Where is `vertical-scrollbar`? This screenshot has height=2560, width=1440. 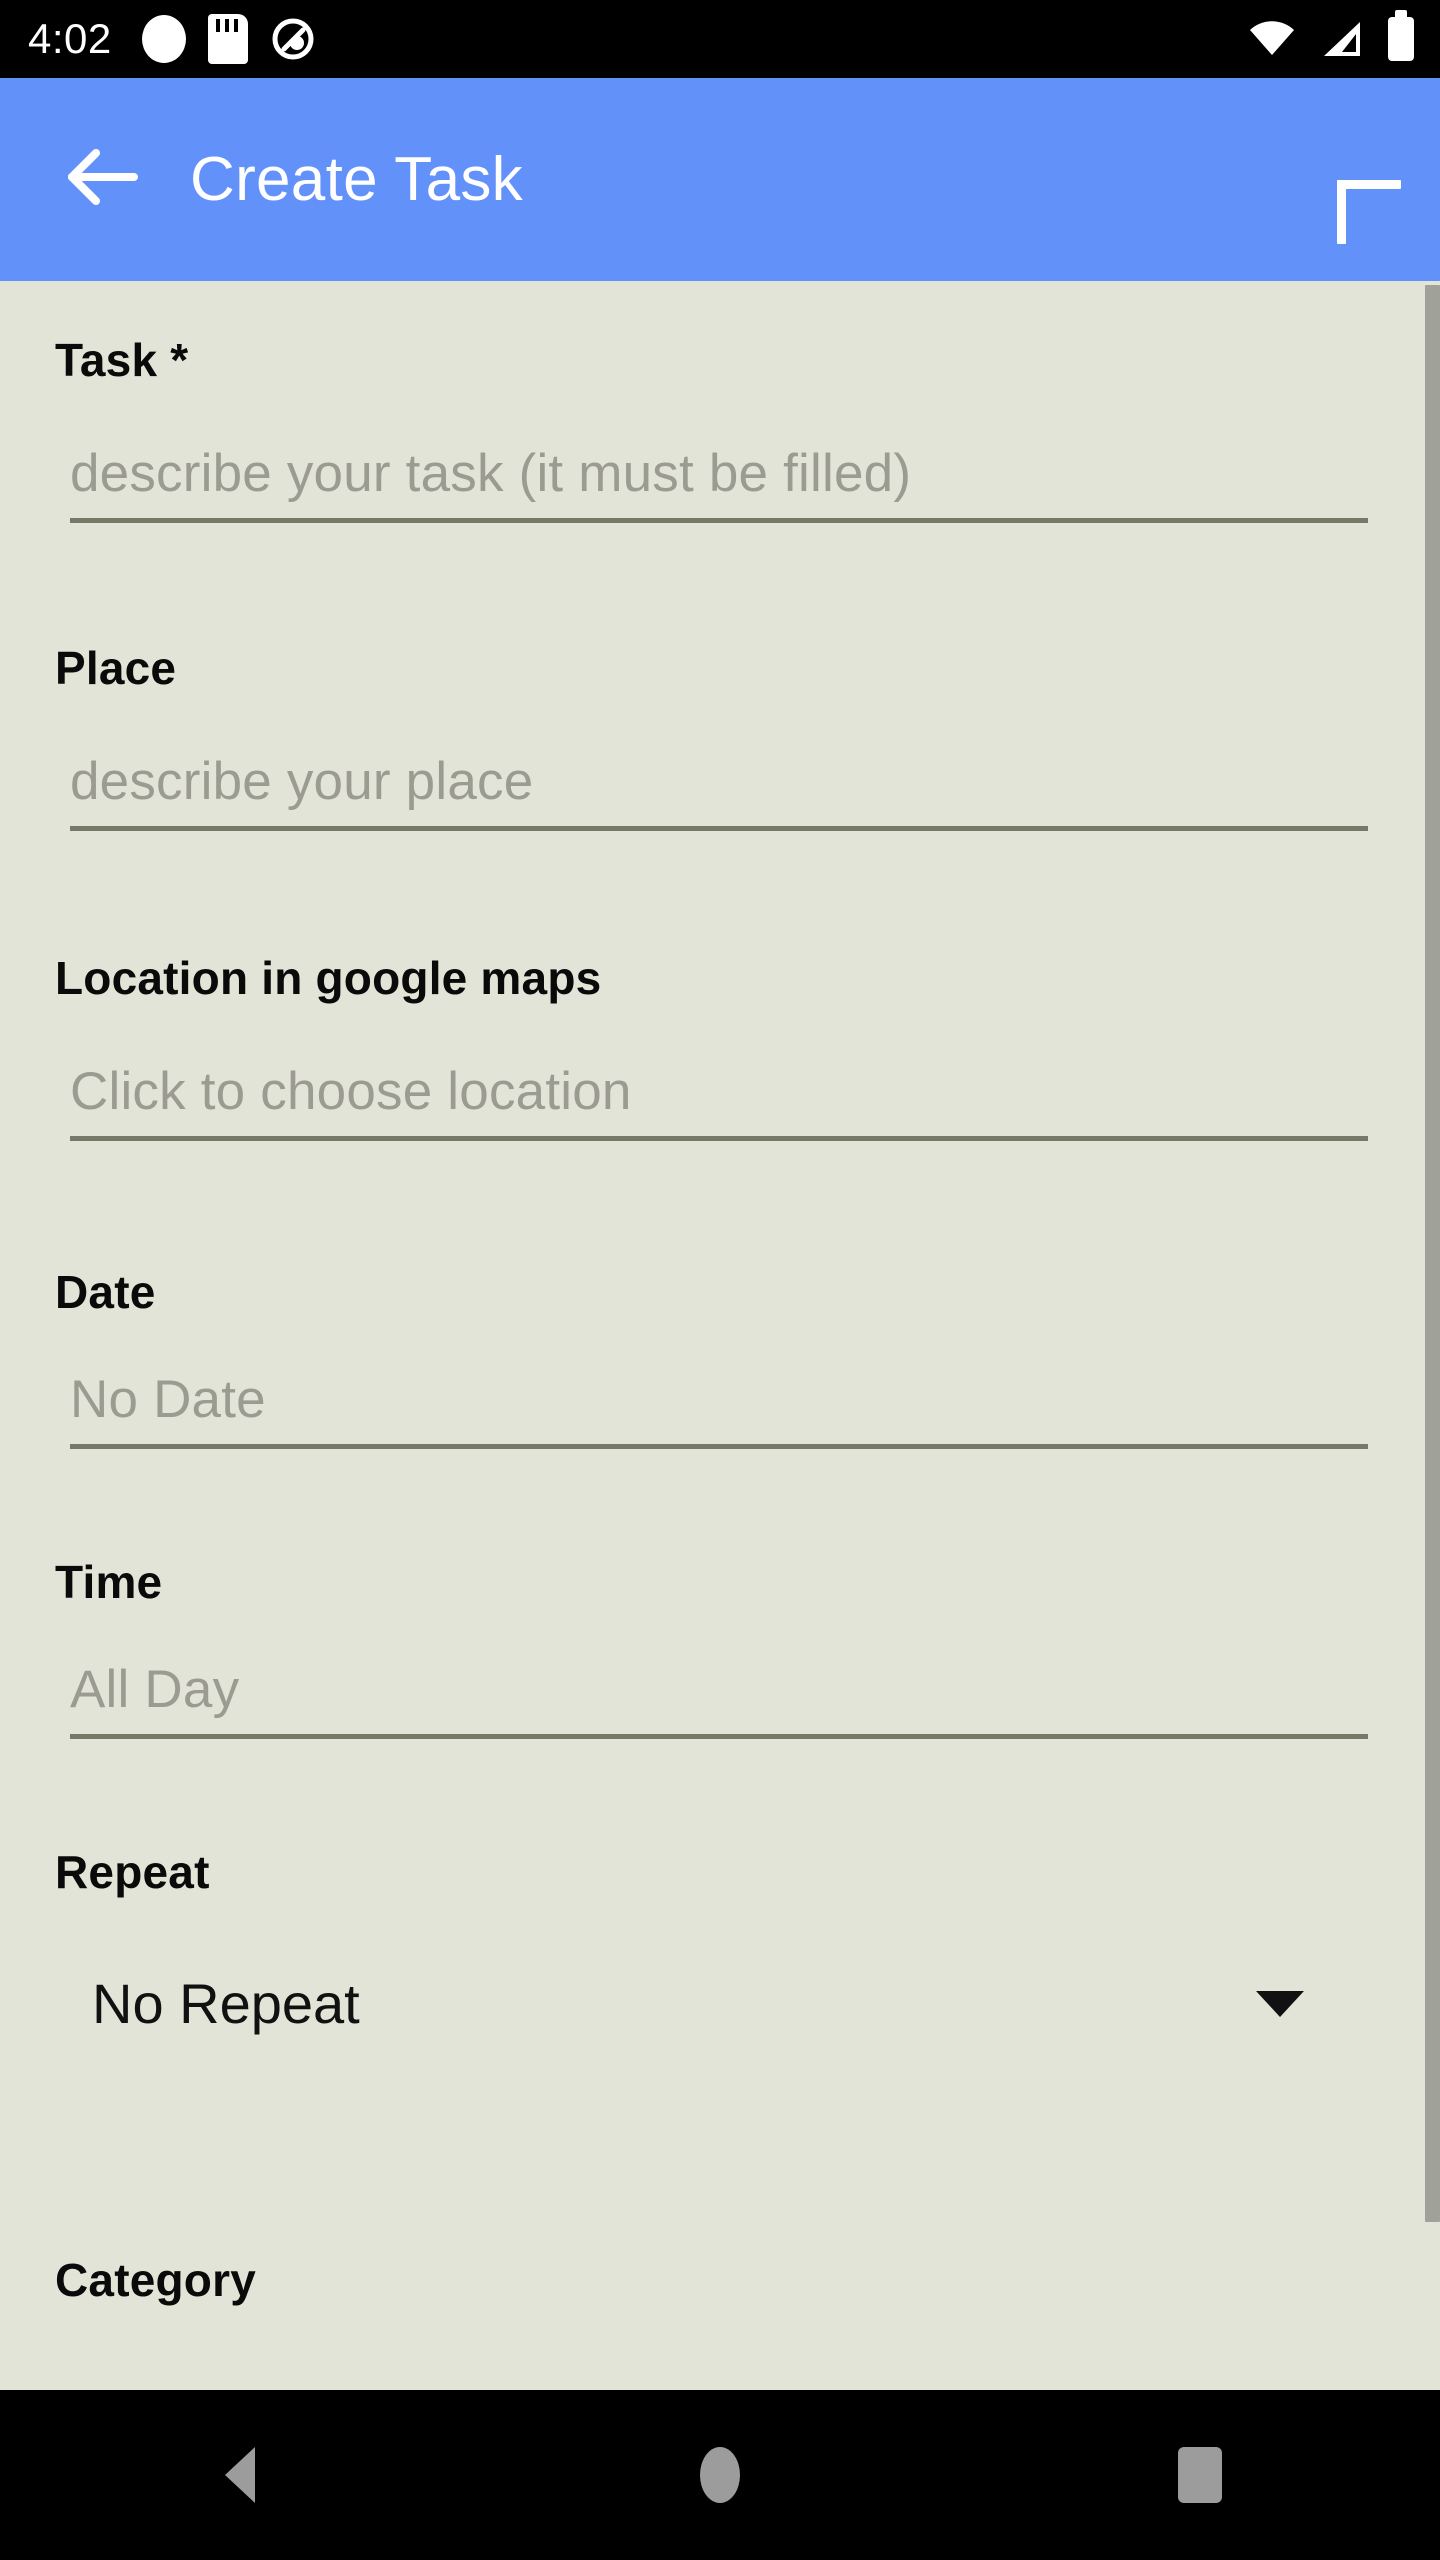
vertical-scrollbar is located at coordinates (1432, 1335).